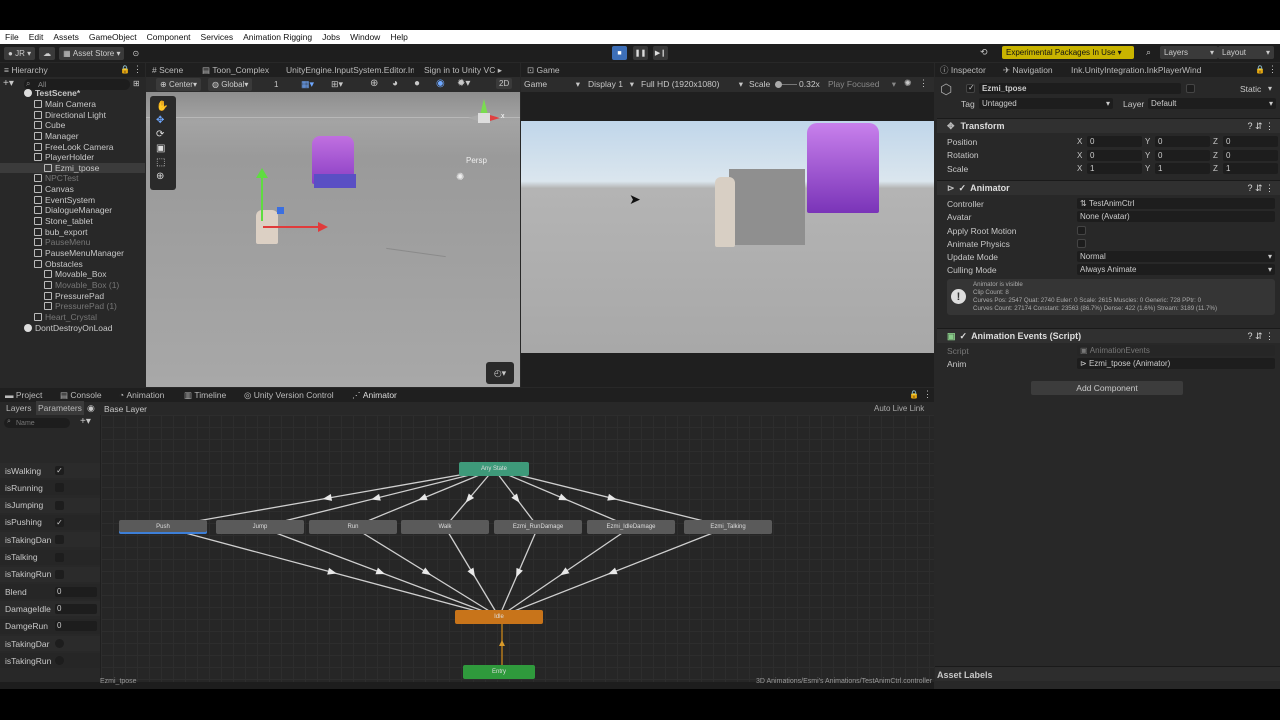  What do you see at coordinates (1160, 70) in the screenshot?
I see `tab-ink-player: Ink.UnityIntegration.InkPlayerWind` at bounding box center [1160, 70].